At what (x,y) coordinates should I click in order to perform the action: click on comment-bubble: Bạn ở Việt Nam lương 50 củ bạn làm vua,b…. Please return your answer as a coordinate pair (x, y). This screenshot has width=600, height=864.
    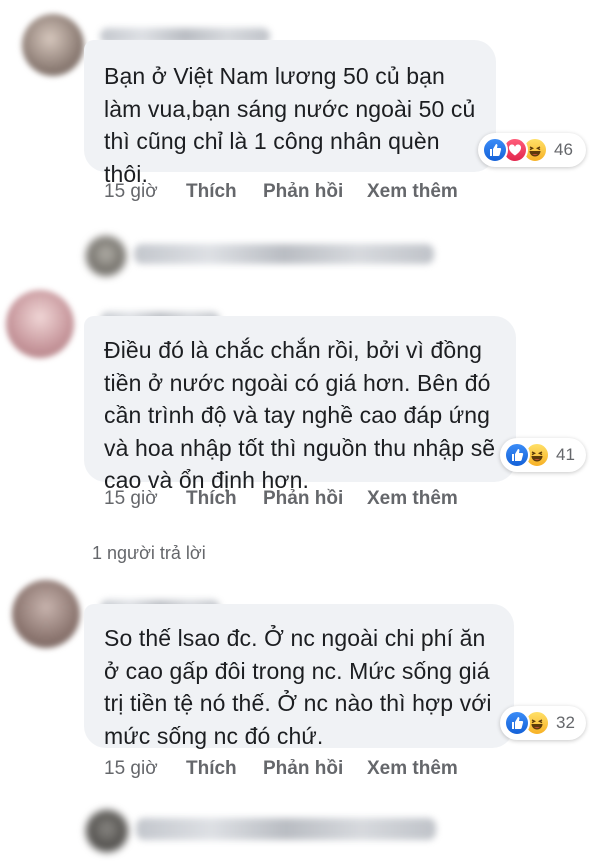
    Looking at the image, I should click on (290, 113).